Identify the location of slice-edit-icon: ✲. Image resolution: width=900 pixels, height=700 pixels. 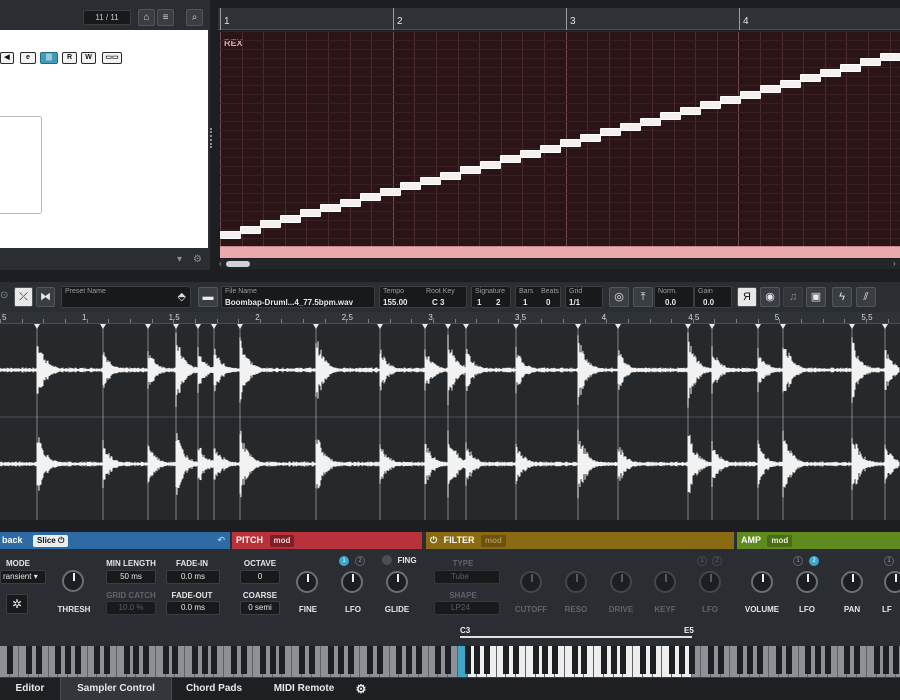
(17, 604).